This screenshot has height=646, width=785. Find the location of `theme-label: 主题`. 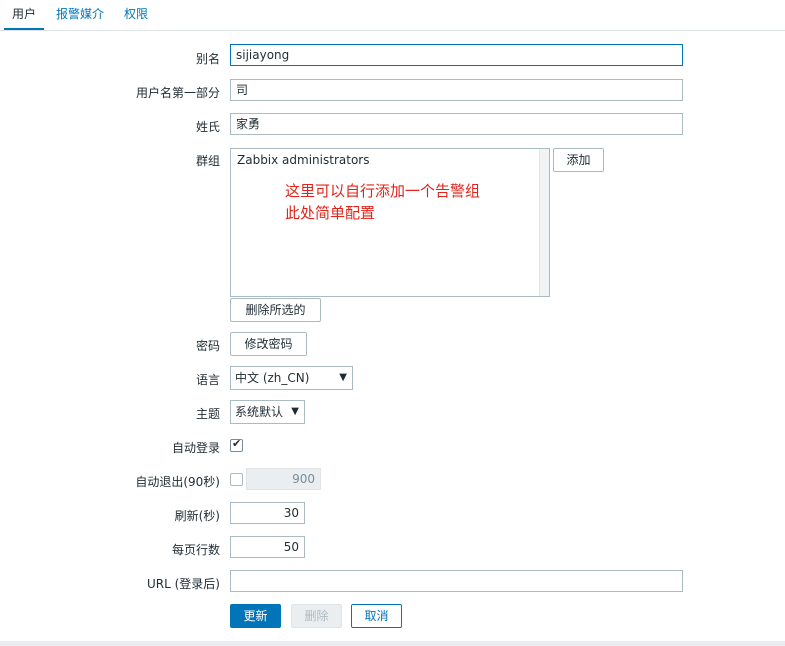

theme-label: 主题 is located at coordinates (207, 414).